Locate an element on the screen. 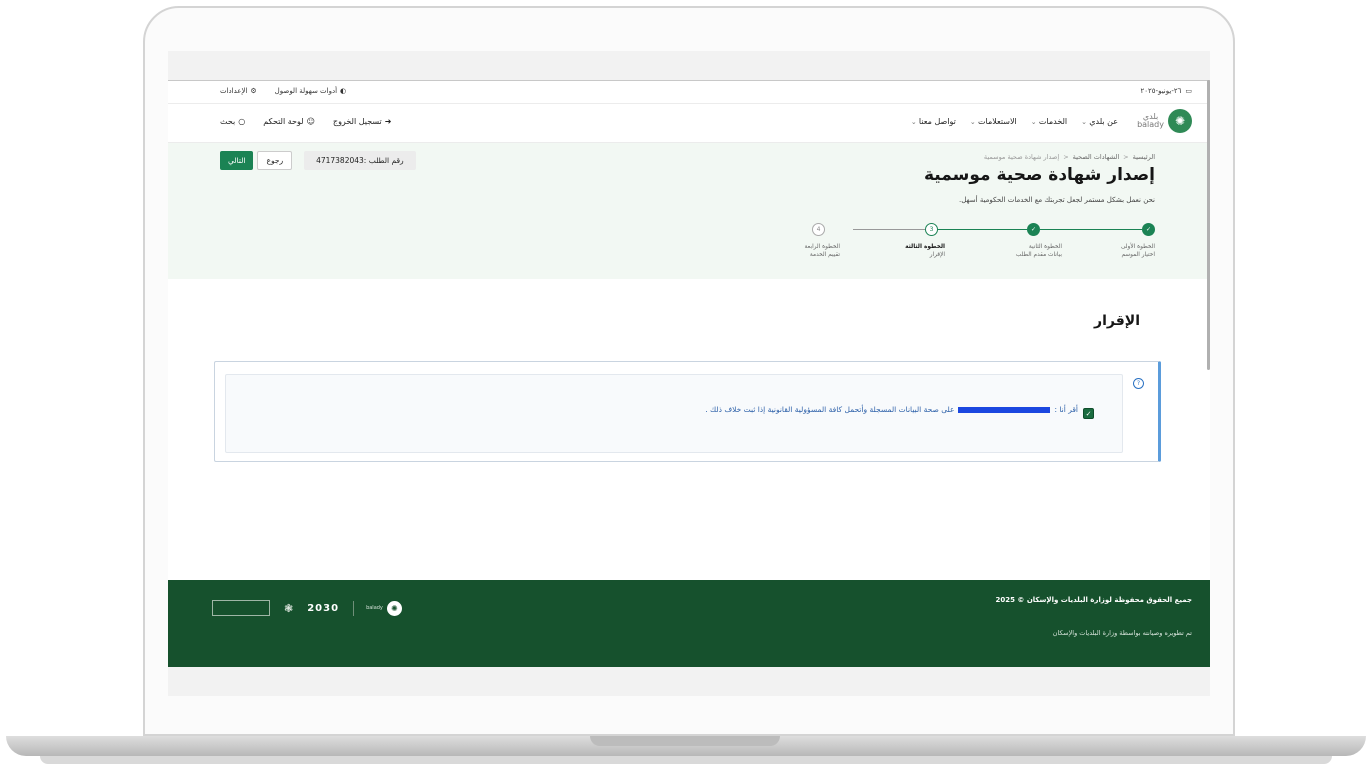 The image size is (1372, 771). breadcrumb-current: إصدار شهادة صحية موسمية is located at coordinates (1021, 157).